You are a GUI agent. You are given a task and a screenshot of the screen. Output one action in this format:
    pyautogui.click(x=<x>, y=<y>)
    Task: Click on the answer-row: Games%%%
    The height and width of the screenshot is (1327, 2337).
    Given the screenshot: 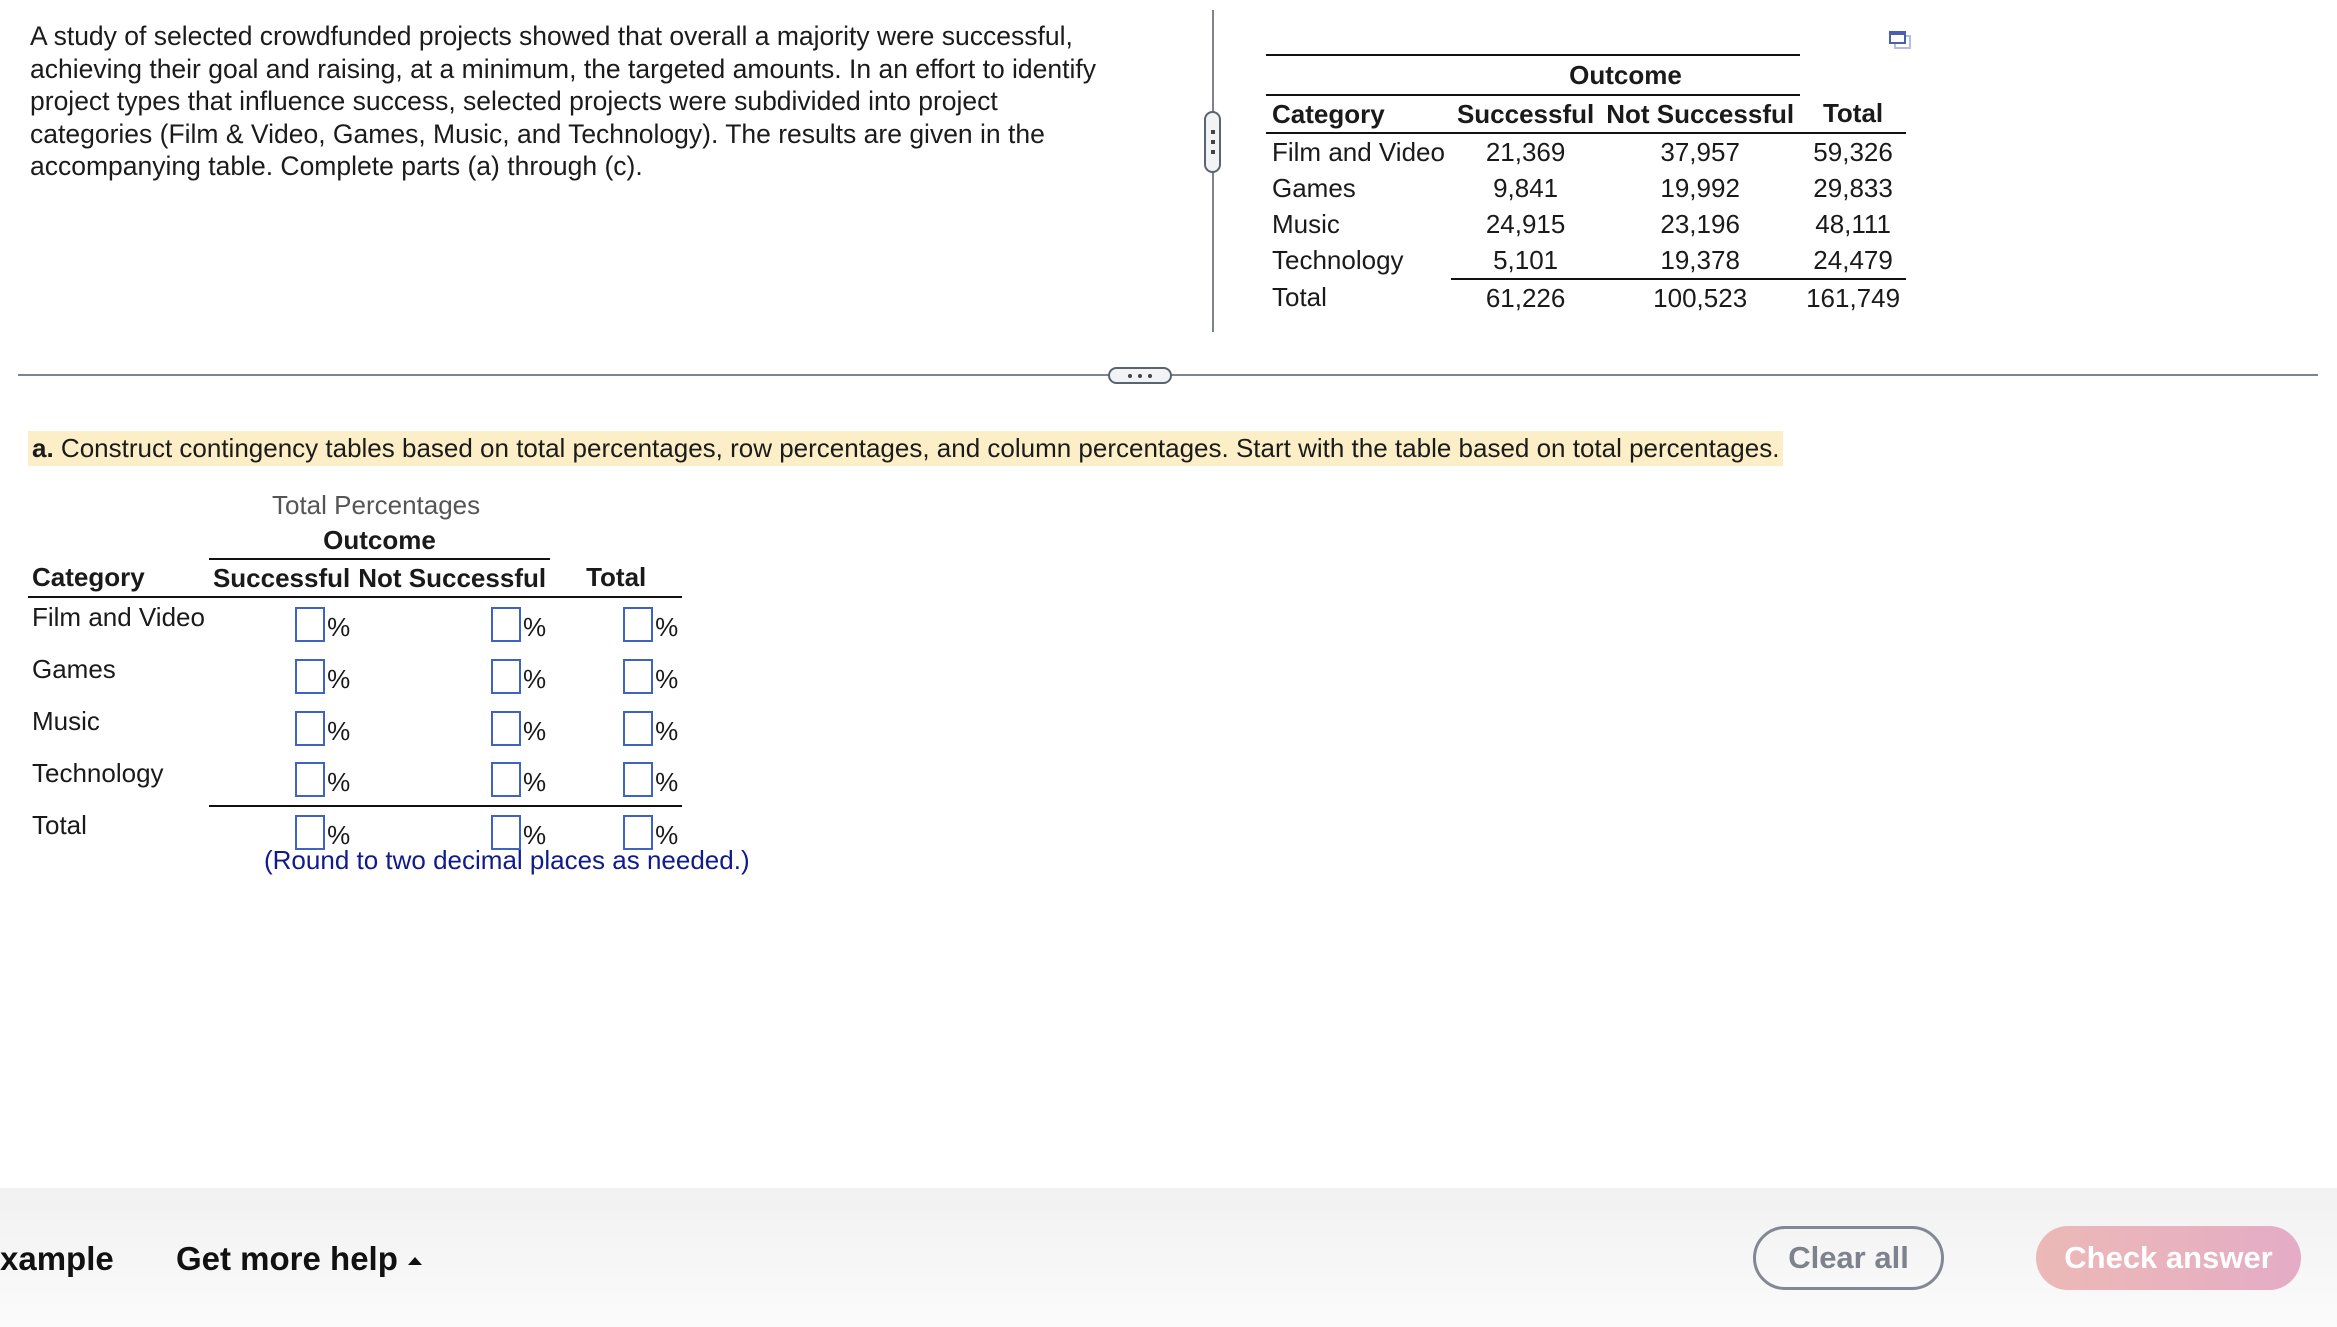 What is the action you would take?
    pyautogui.click(x=355, y=676)
    